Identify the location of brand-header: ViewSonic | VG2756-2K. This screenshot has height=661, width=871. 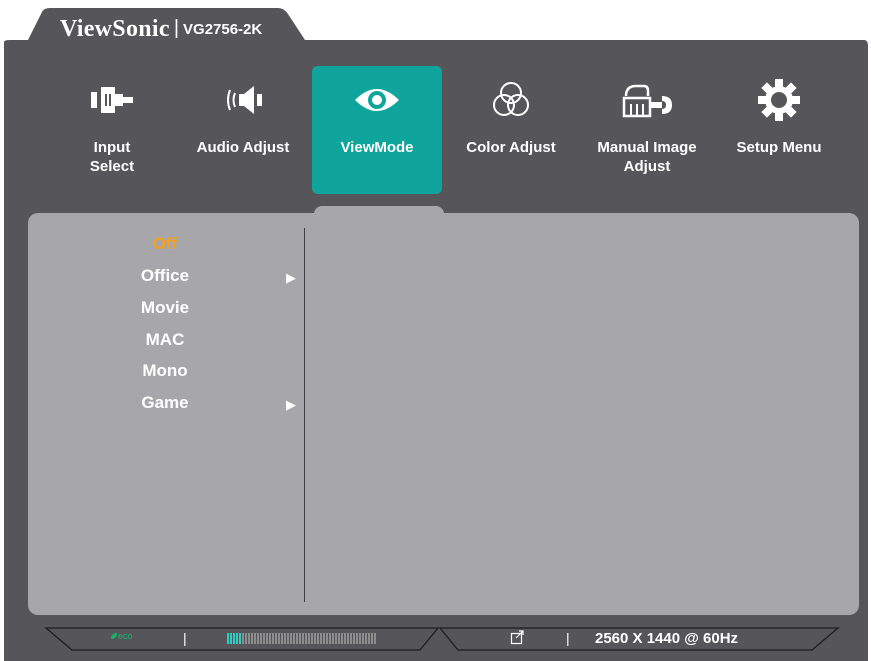
(161, 29).